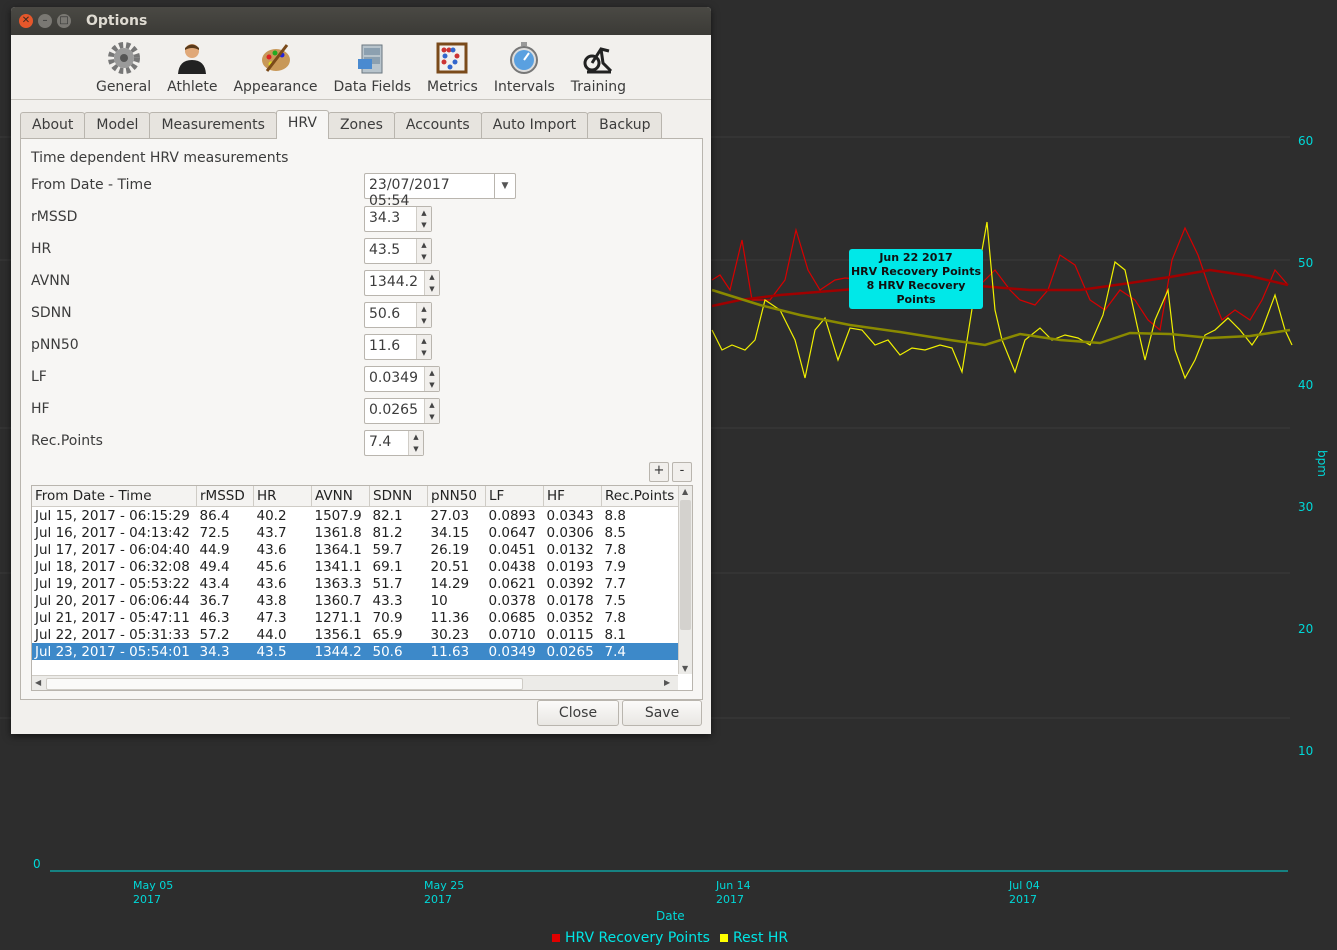 This screenshot has height=950, width=1337. Describe the element at coordinates (615, 532) in the screenshot. I see `table-cell: 8.5` at that location.